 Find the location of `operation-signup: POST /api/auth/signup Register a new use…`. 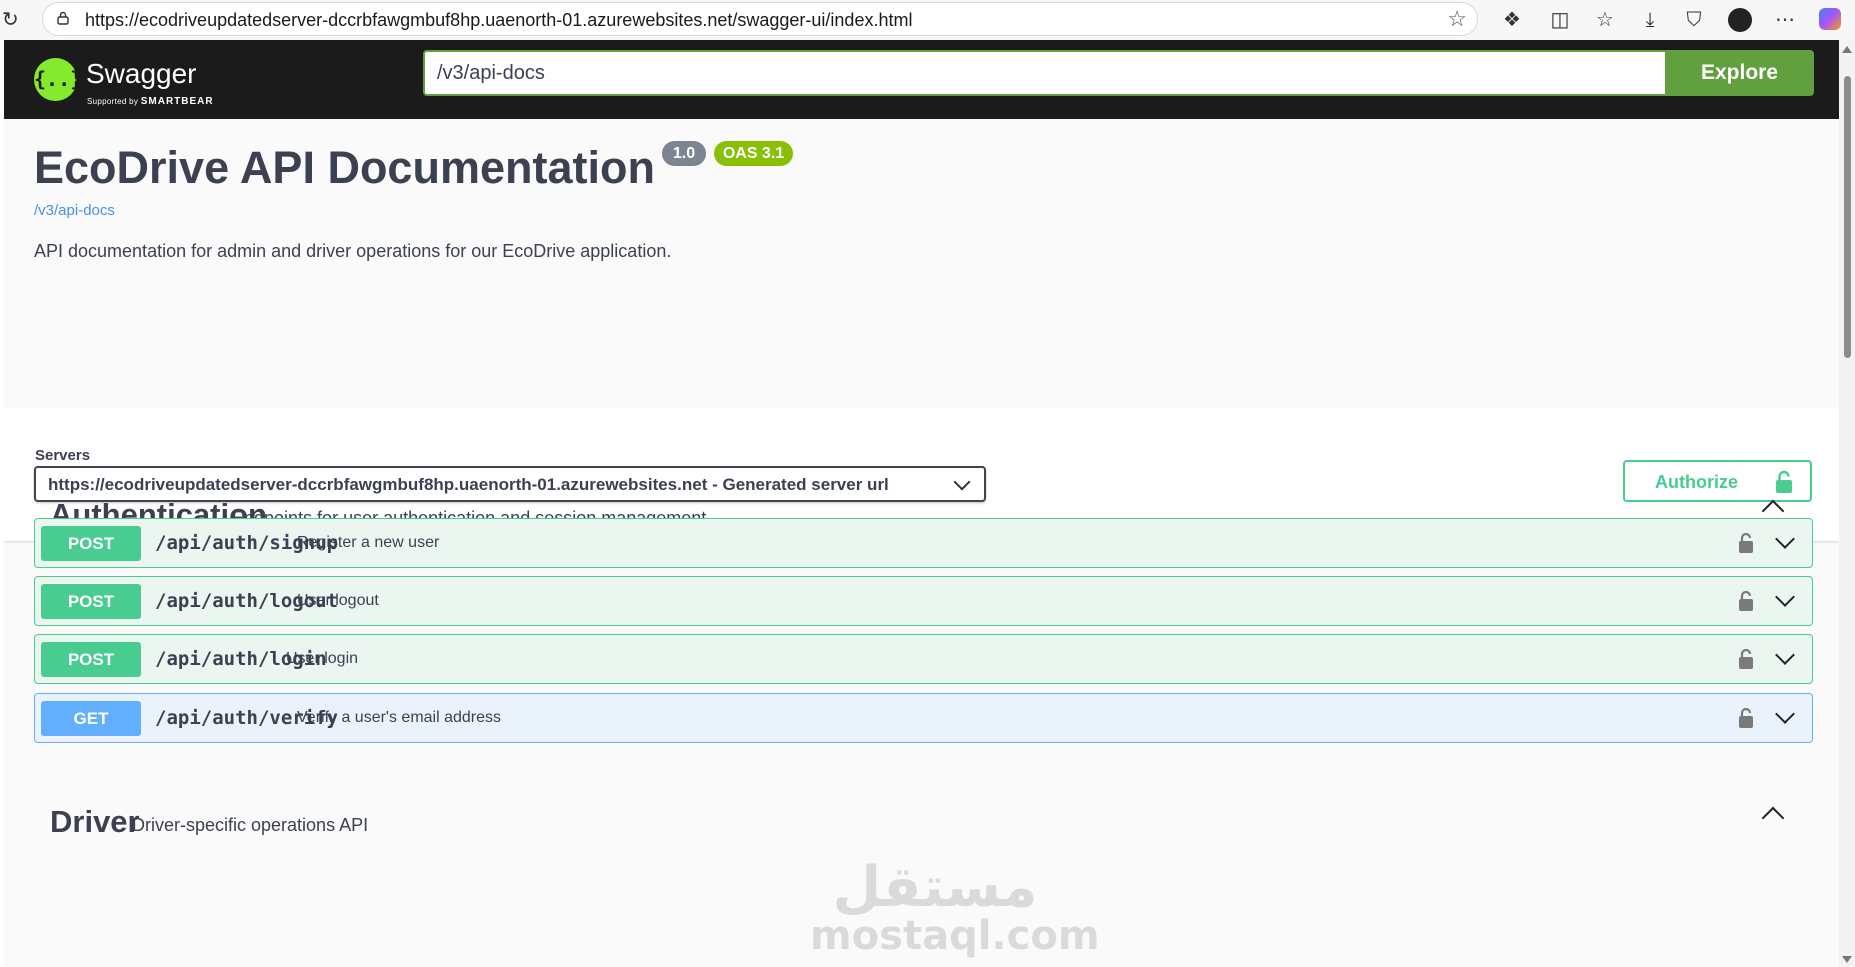

operation-signup: POST /api/auth/signup Register a new use… is located at coordinates (923, 543).